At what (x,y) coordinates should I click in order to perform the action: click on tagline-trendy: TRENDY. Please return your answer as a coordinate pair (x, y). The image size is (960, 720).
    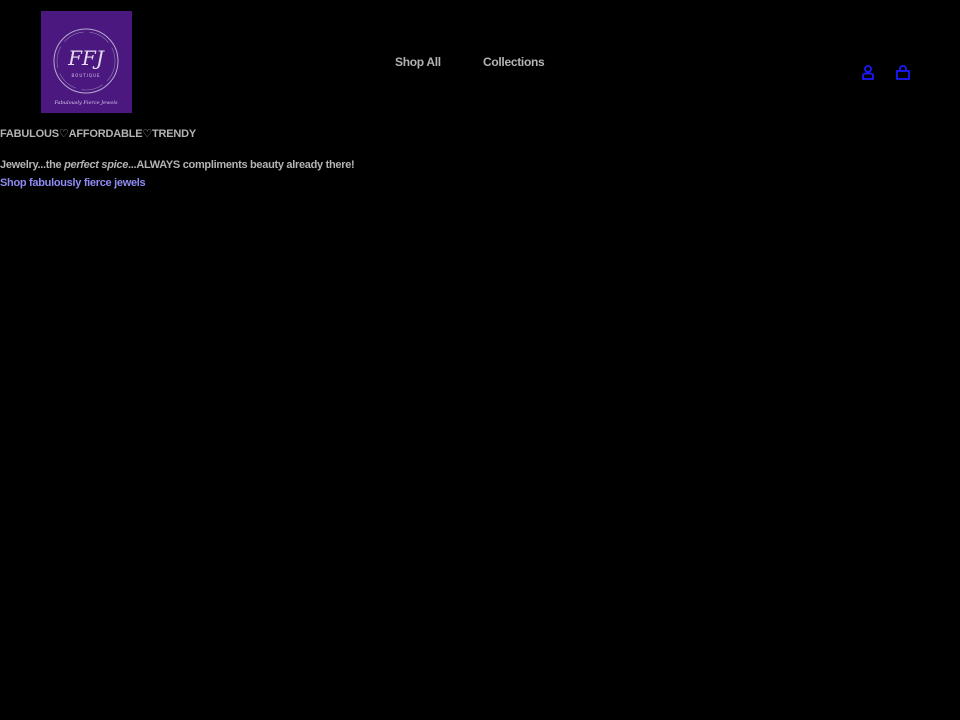
    Looking at the image, I should click on (174, 134).